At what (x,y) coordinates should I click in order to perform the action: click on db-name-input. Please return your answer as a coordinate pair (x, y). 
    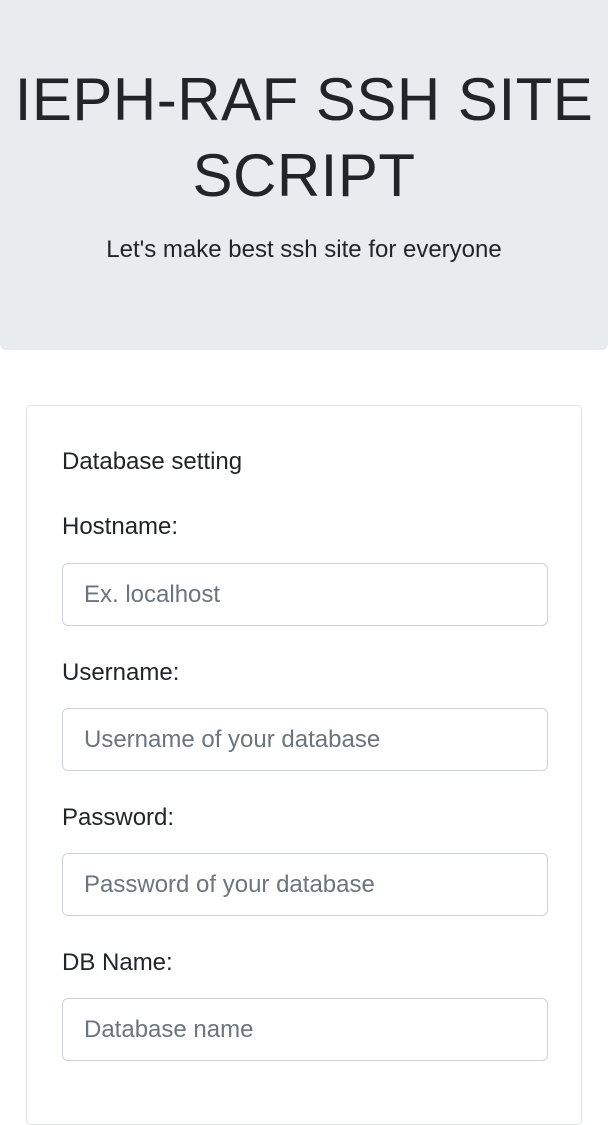
    Looking at the image, I should click on (305, 1029).